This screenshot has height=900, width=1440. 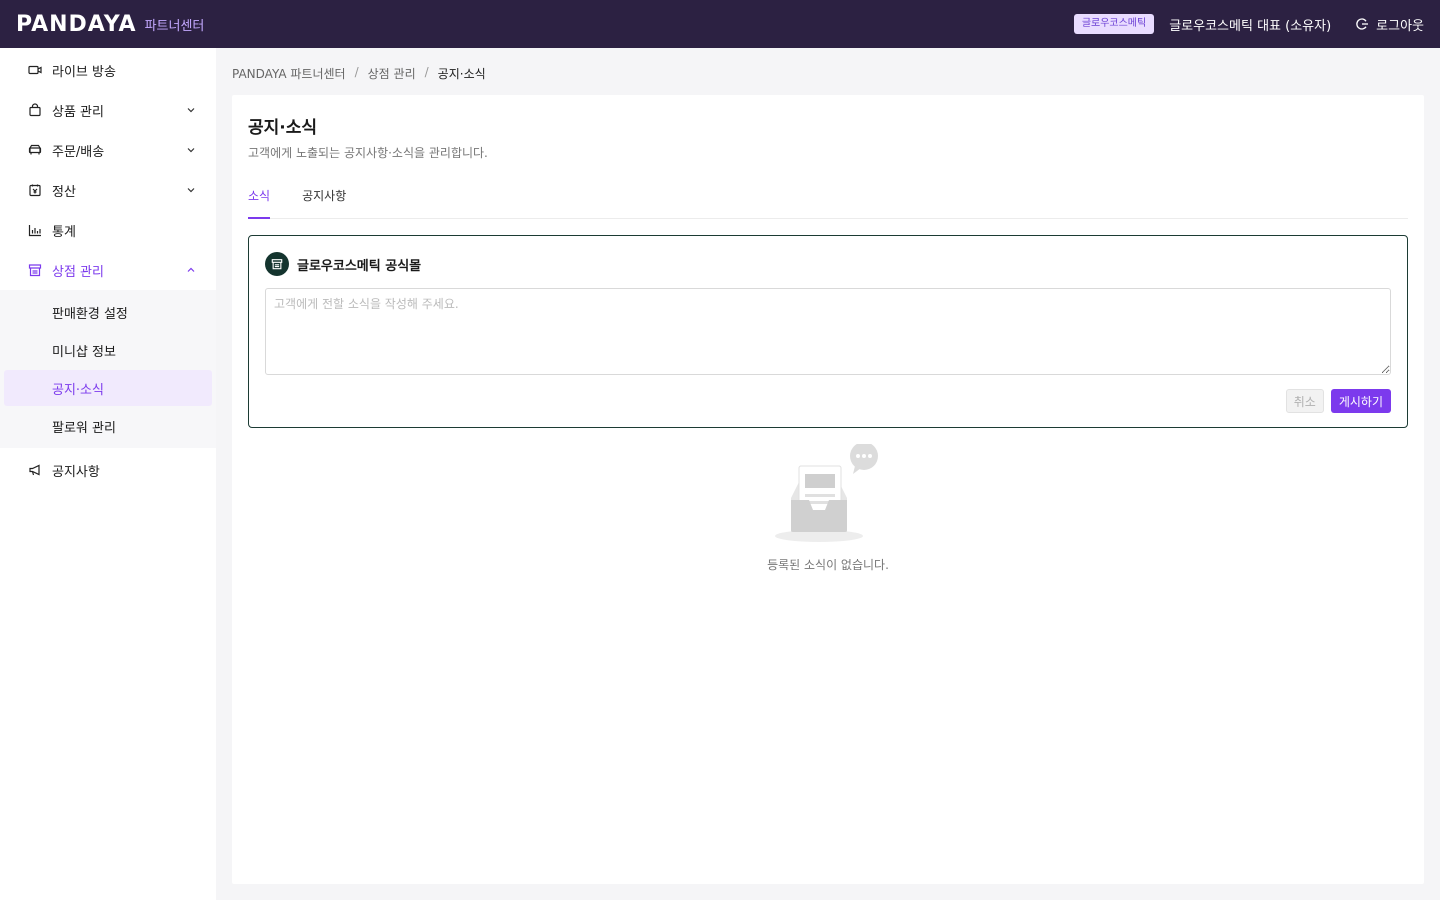 What do you see at coordinates (108, 110) in the screenshot?
I see `sidebar-item-products: 상품 관리` at bounding box center [108, 110].